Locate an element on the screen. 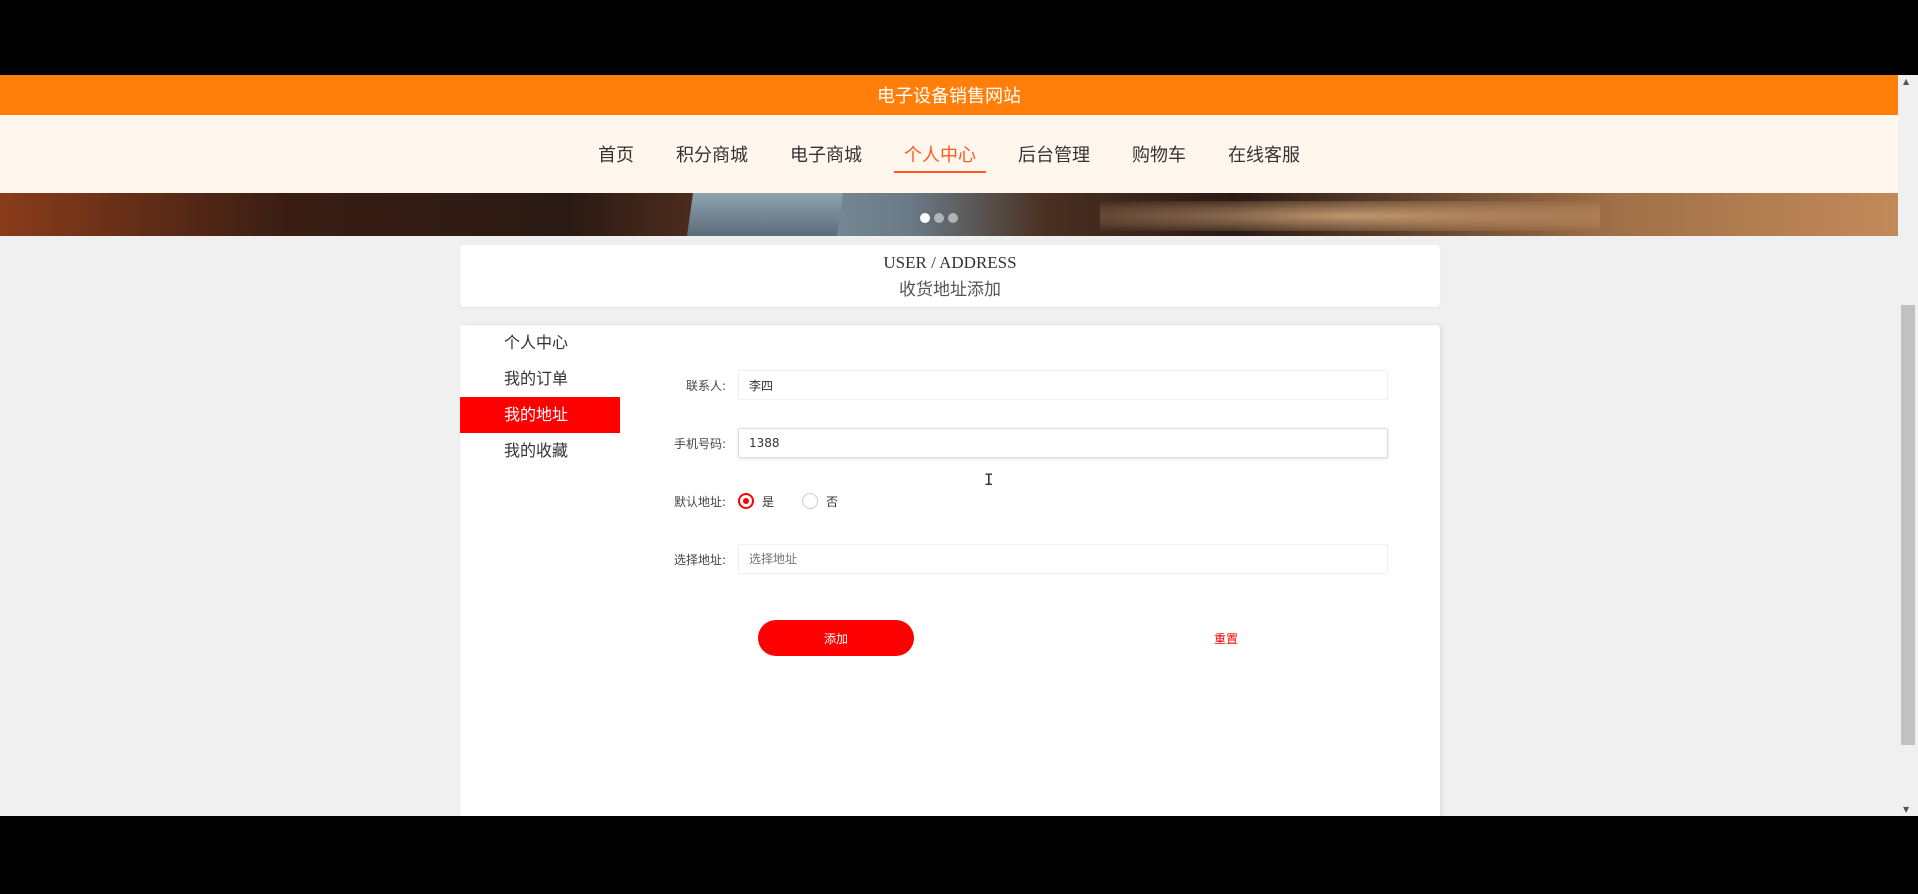 This screenshot has height=894, width=1918. hero-banner is located at coordinates (949, 214).